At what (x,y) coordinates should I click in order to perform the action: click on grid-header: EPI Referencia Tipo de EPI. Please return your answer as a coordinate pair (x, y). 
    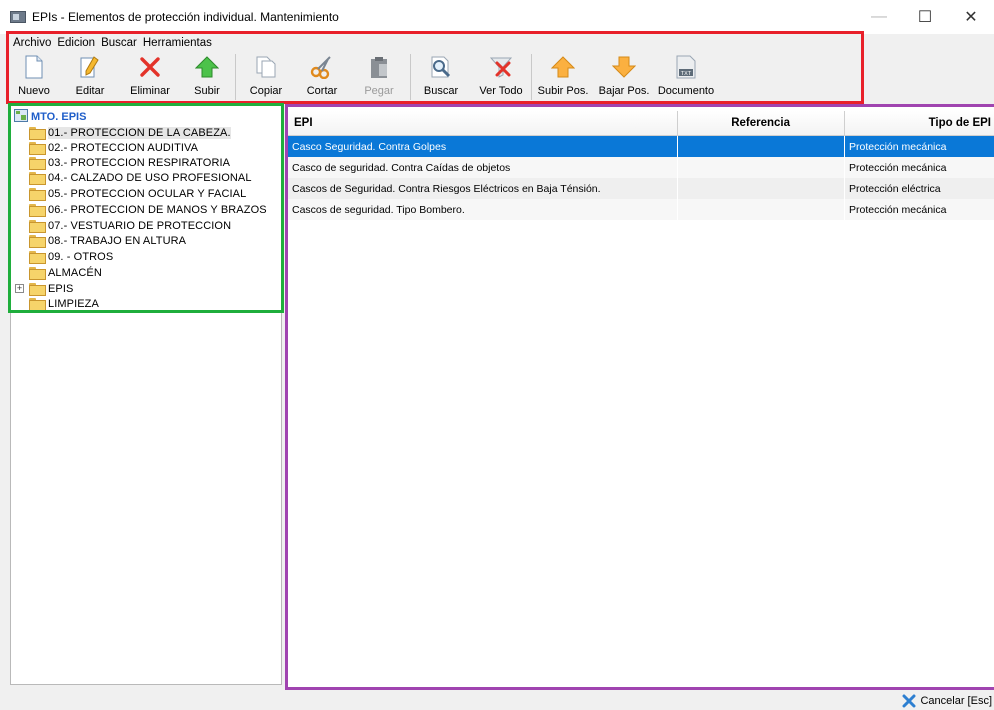
    Looking at the image, I should click on (641, 123).